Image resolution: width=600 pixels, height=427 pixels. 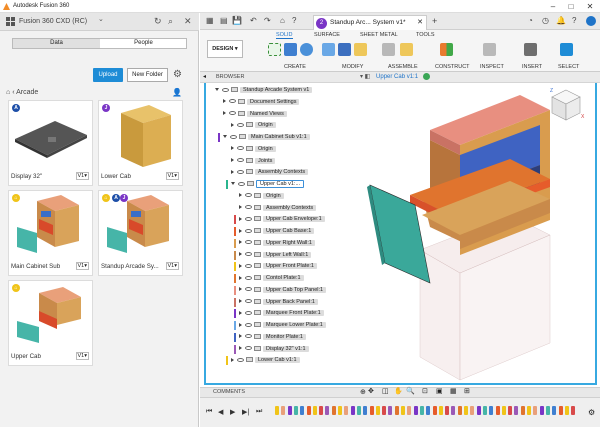 I want to click on tab-solid: SOLID, so click(x=284, y=35).